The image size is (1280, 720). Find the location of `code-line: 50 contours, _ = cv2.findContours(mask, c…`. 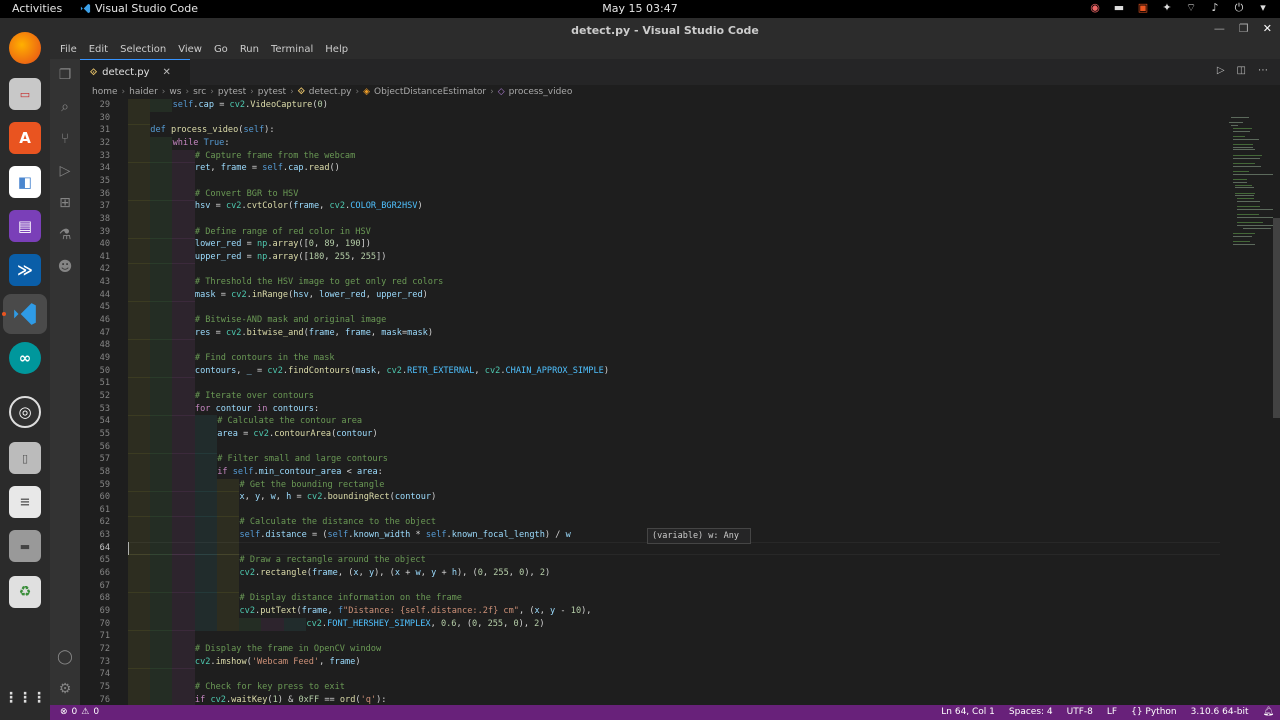

code-line: 50 contours, _ = cv2.findContours(mask, c… is located at coordinates (652, 371).